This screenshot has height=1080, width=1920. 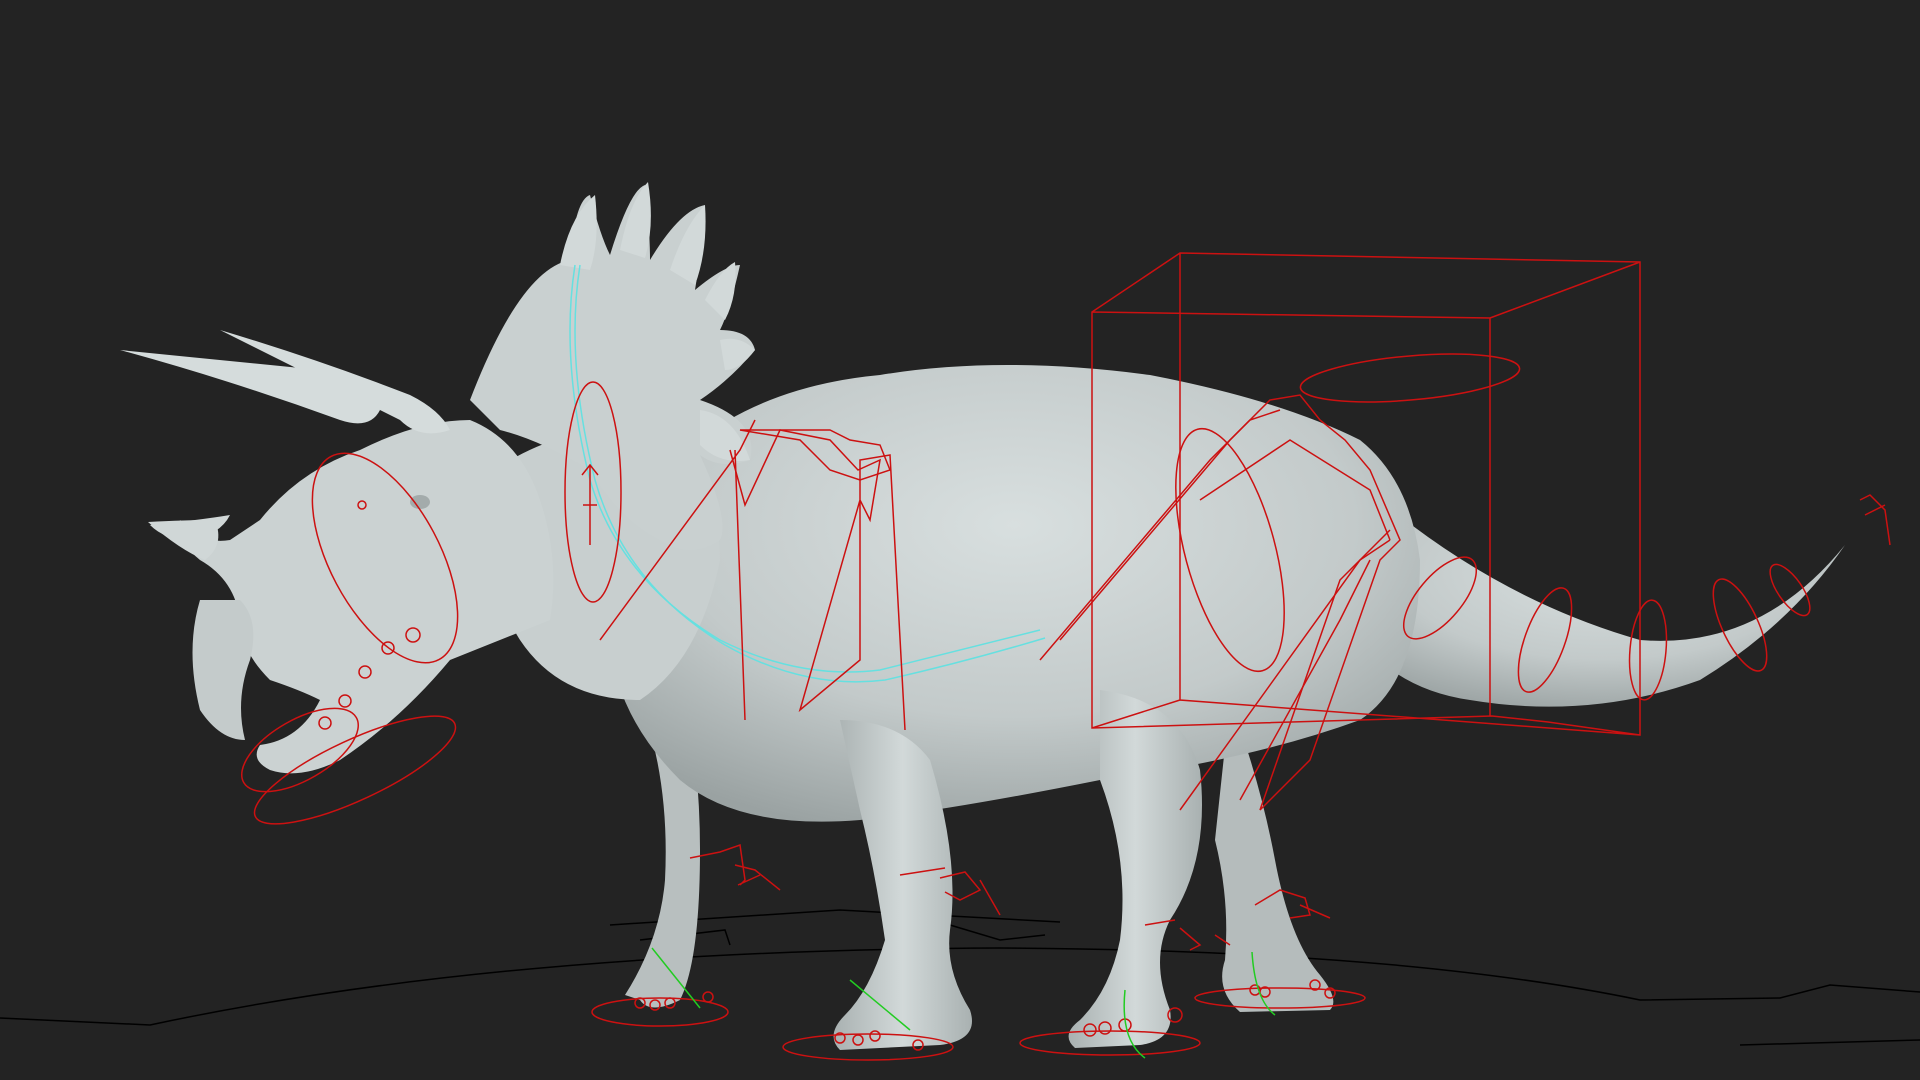 What do you see at coordinates (578, 232) in the screenshot?
I see `frill-spike` at bounding box center [578, 232].